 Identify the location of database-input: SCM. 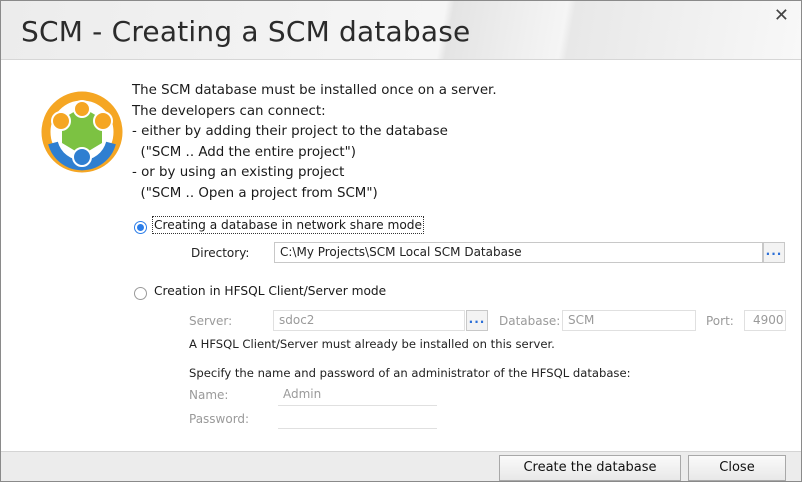
(629, 320).